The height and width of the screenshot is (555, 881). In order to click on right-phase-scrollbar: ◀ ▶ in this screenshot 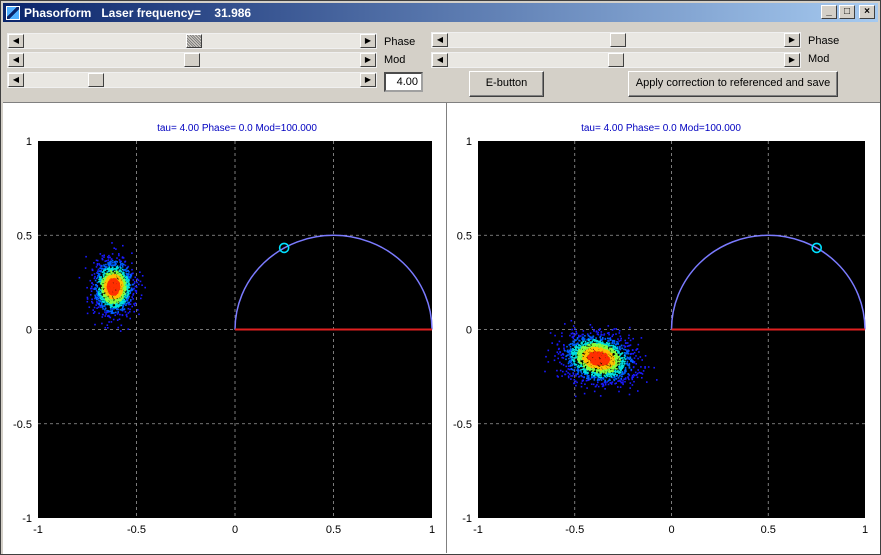, I will do `click(616, 40)`.